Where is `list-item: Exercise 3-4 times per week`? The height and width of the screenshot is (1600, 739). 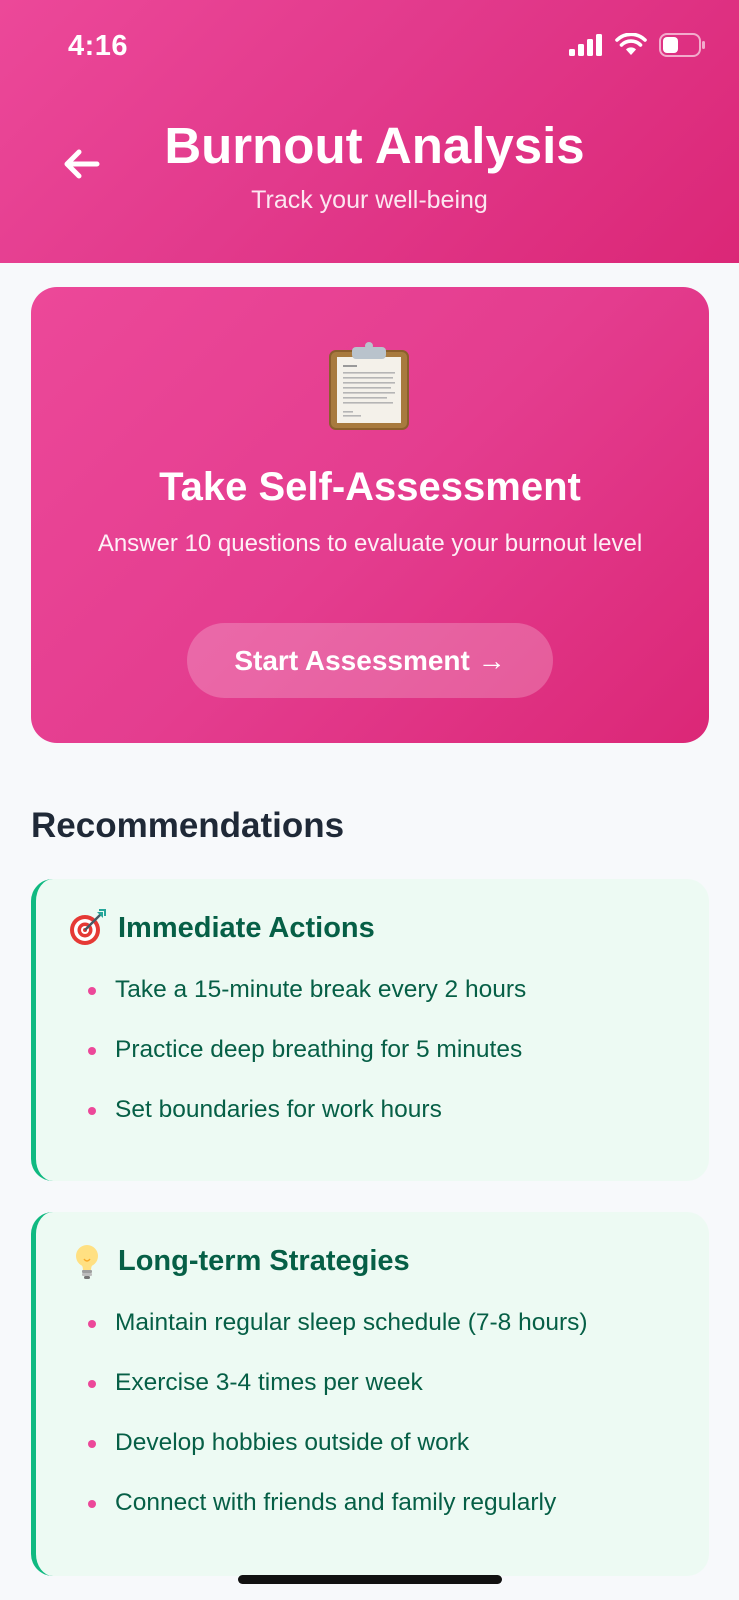 list-item: Exercise 3-4 times per week is located at coordinates (338, 1398).